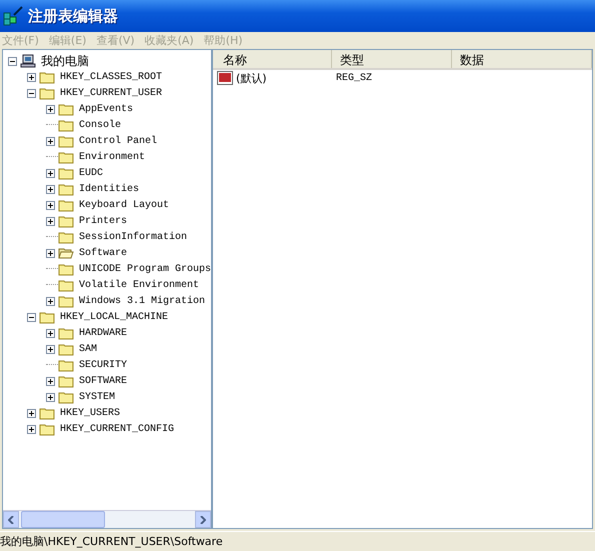 This screenshot has width=595, height=551. Describe the element at coordinates (103, 381) in the screenshot. I see `tree-item: SOFTWARE` at that location.